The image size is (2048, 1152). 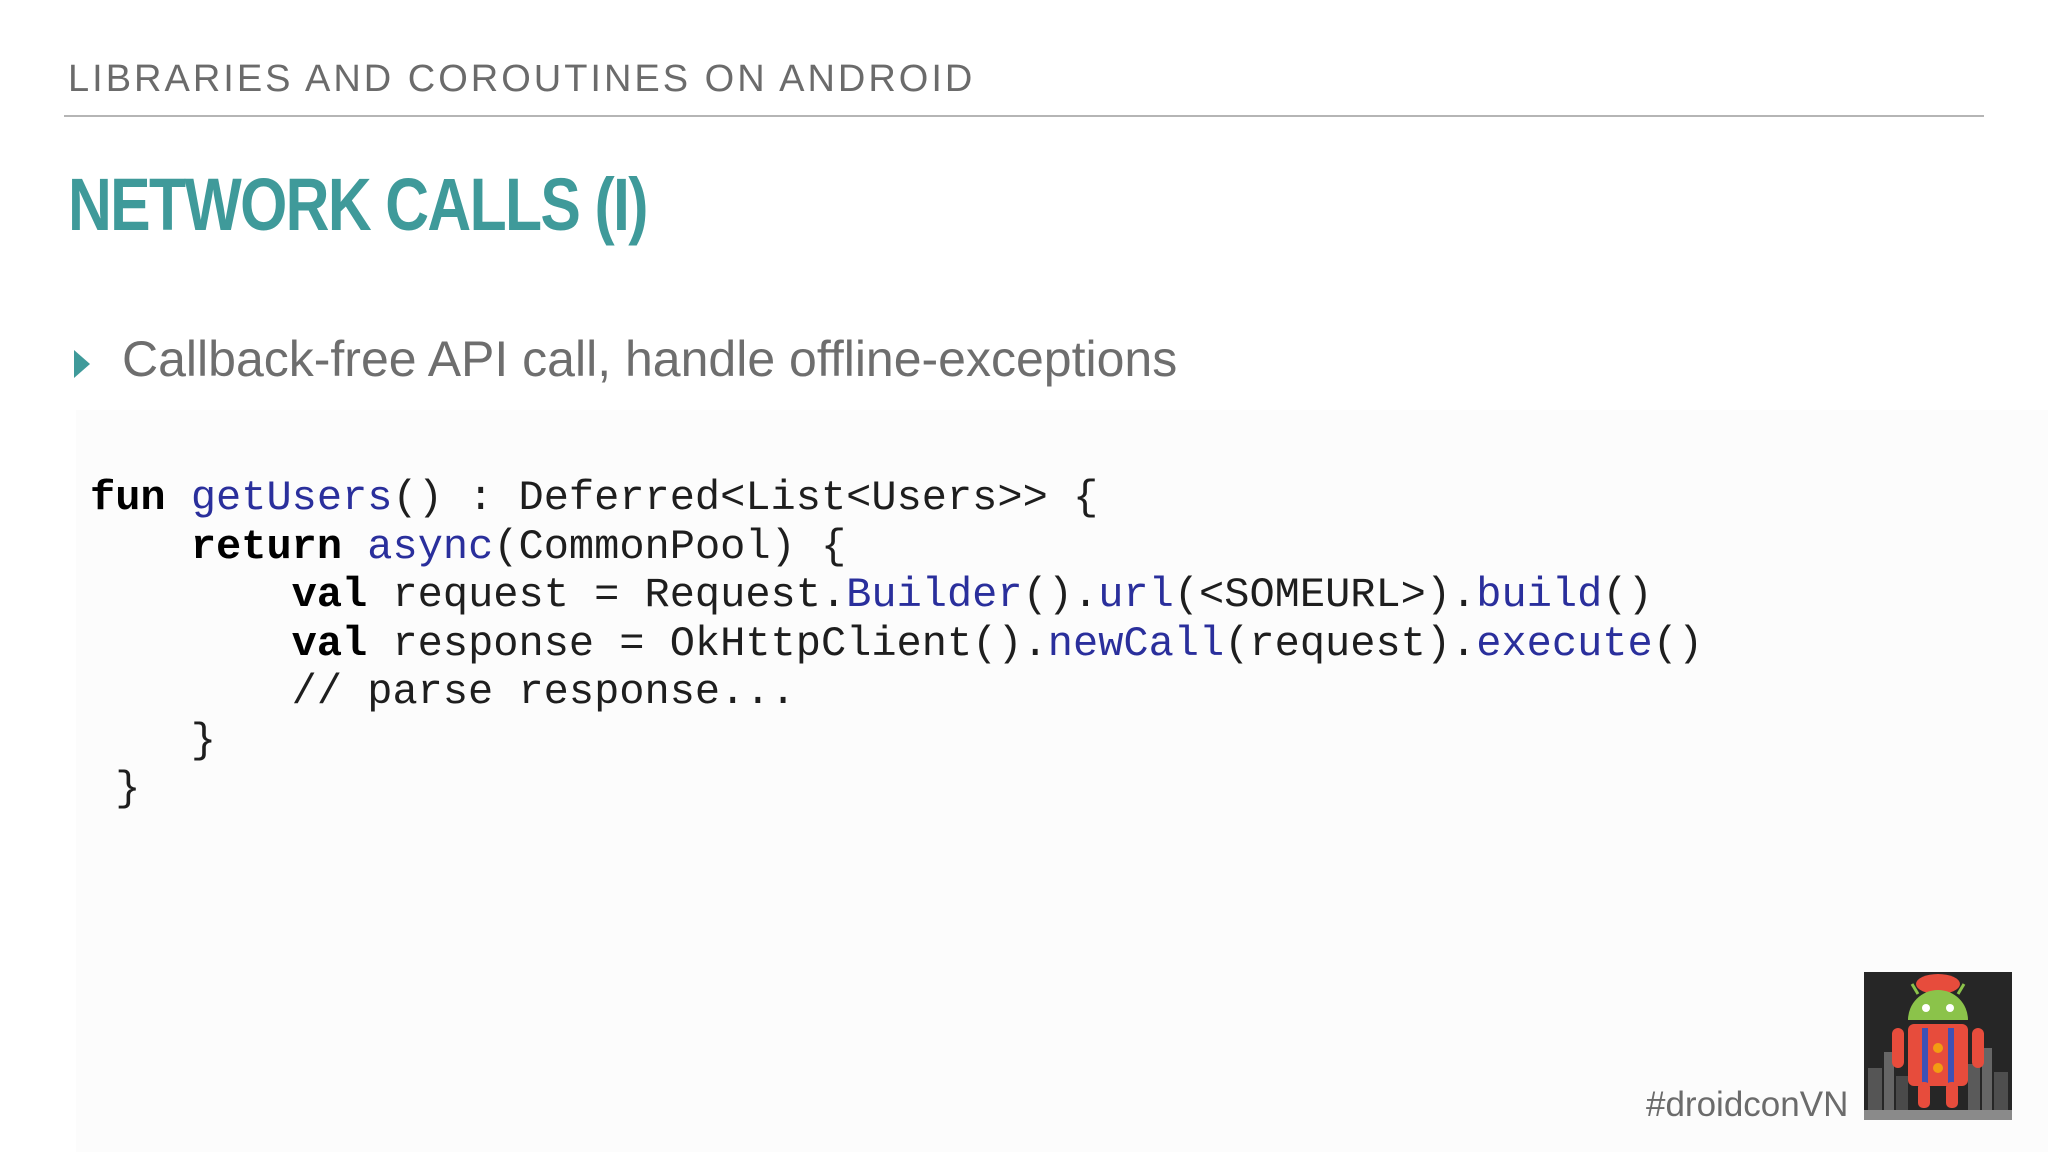 What do you see at coordinates (707, 643) in the screenshot?
I see `code-text: response = OkHttpClient().` at bounding box center [707, 643].